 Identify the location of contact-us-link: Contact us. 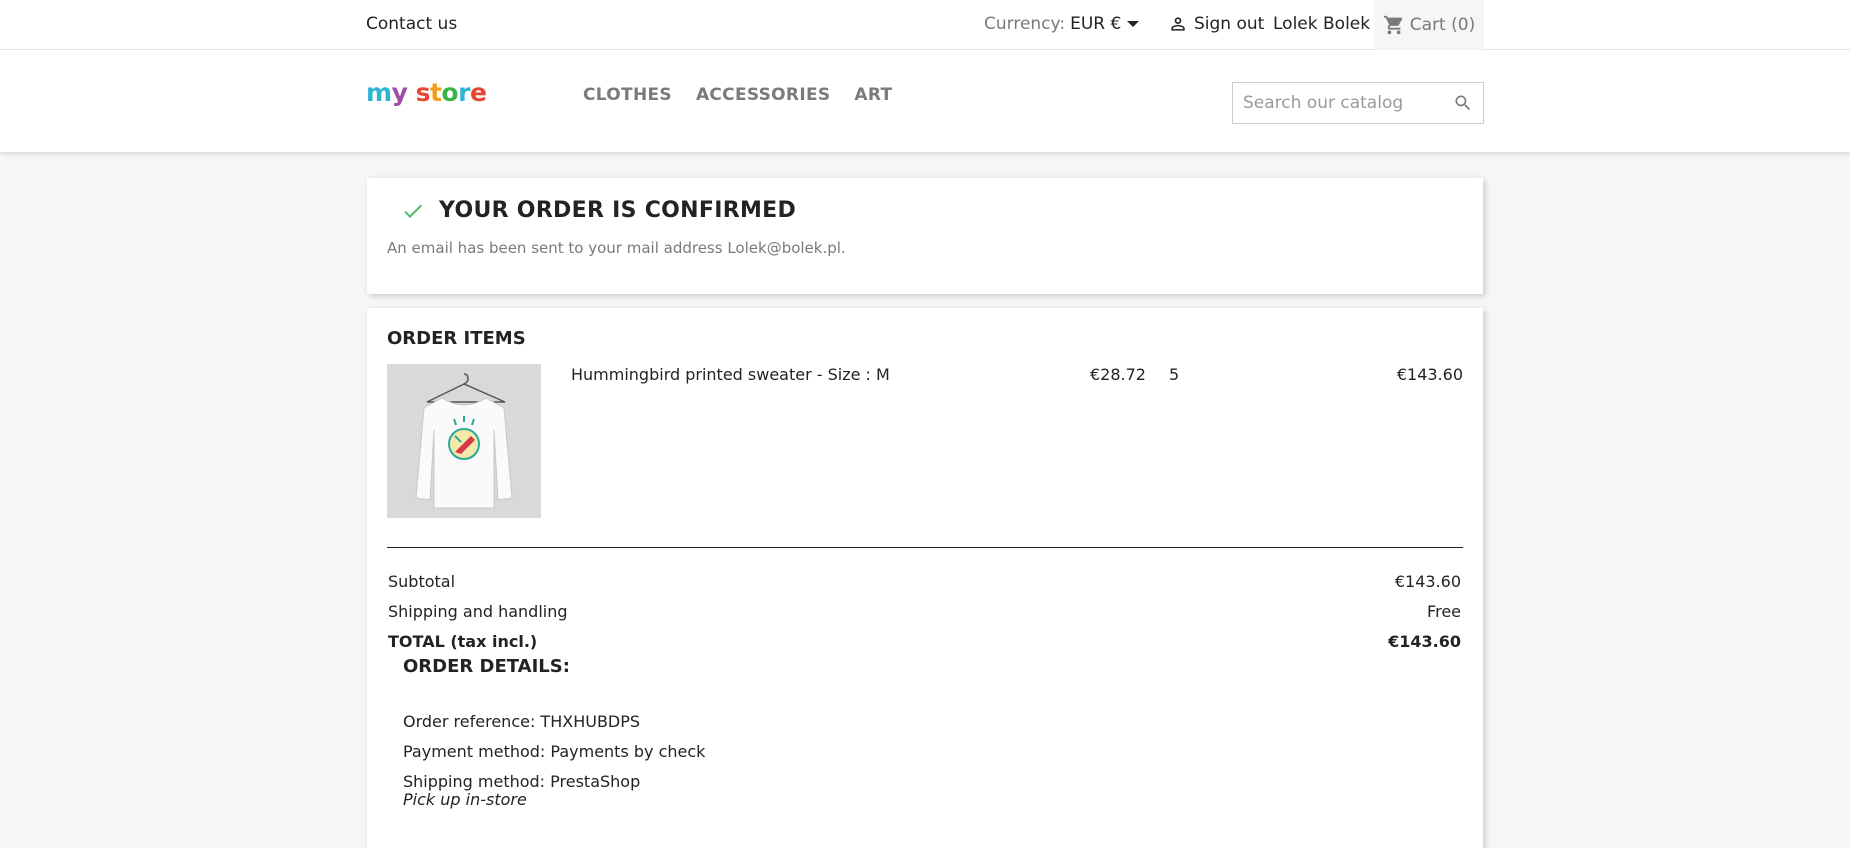
(411, 24).